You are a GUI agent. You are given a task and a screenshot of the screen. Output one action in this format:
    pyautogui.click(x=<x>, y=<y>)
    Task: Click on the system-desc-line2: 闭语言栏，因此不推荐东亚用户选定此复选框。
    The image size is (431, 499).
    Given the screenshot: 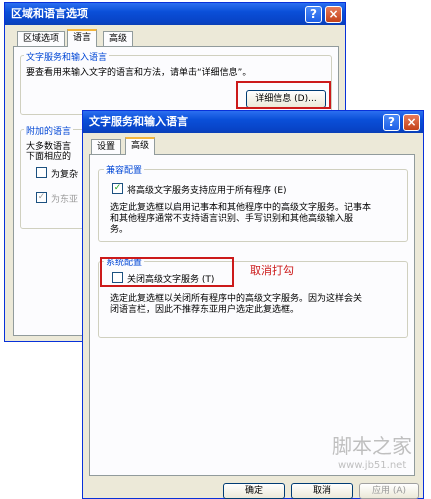 What is the action you would take?
    pyautogui.click(x=205, y=310)
    